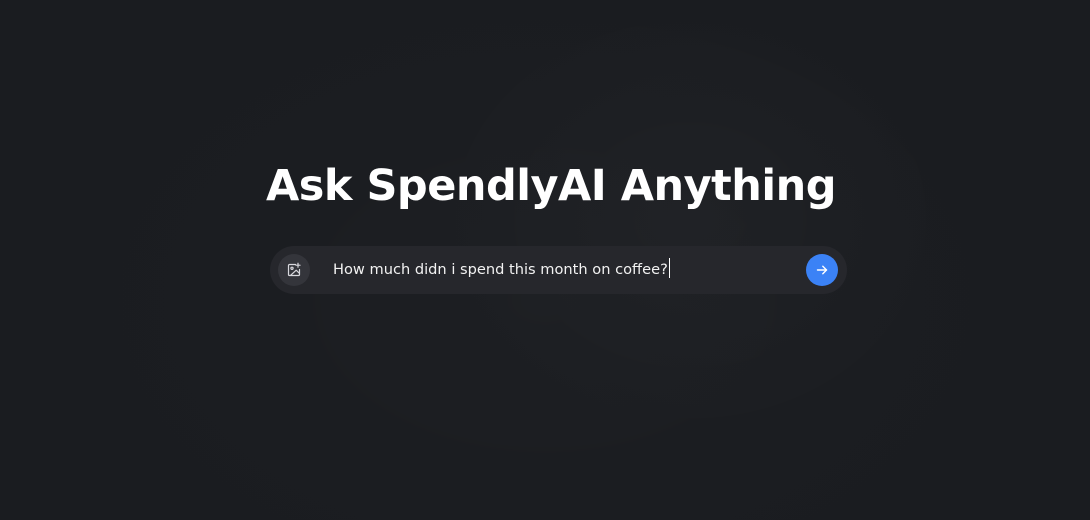 This screenshot has width=1090, height=520. What do you see at coordinates (551, 186) in the screenshot?
I see `page-title: Ask SpendlyAI Anything` at bounding box center [551, 186].